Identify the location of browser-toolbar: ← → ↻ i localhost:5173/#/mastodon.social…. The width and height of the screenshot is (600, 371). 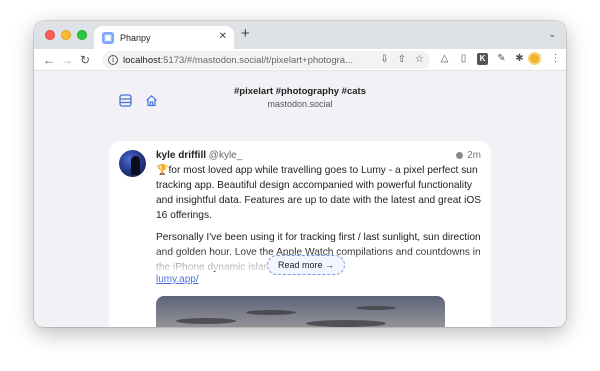
(300, 60).